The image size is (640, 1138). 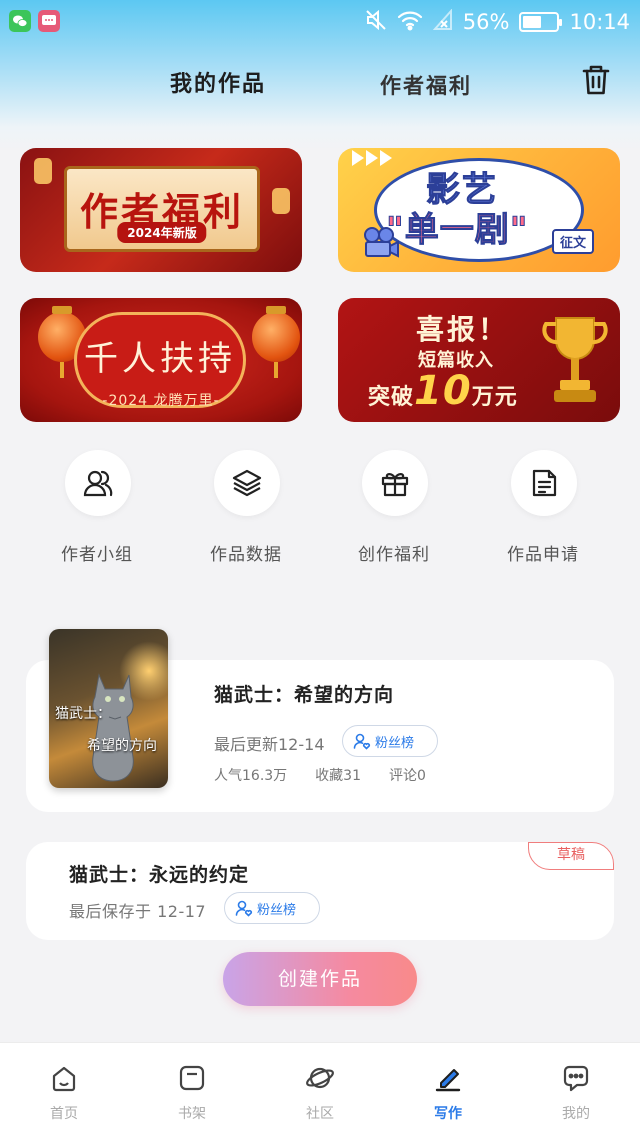 I want to click on work-title: 猫武士：希望的方向, so click(x=304, y=693).